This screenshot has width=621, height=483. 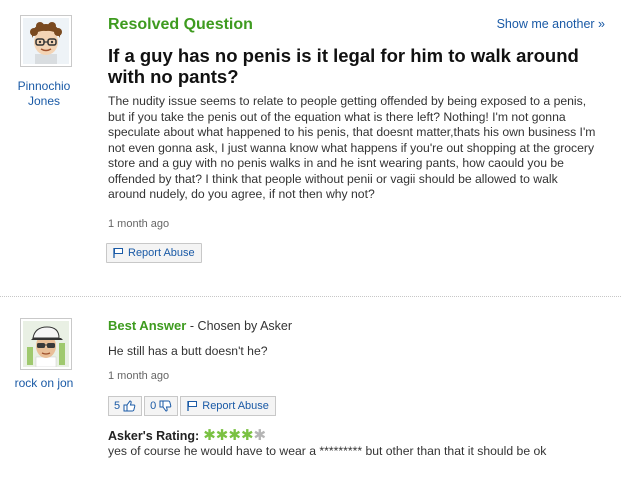 I want to click on cap-sunglasses-avatar-icon, so click(x=46, y=344).